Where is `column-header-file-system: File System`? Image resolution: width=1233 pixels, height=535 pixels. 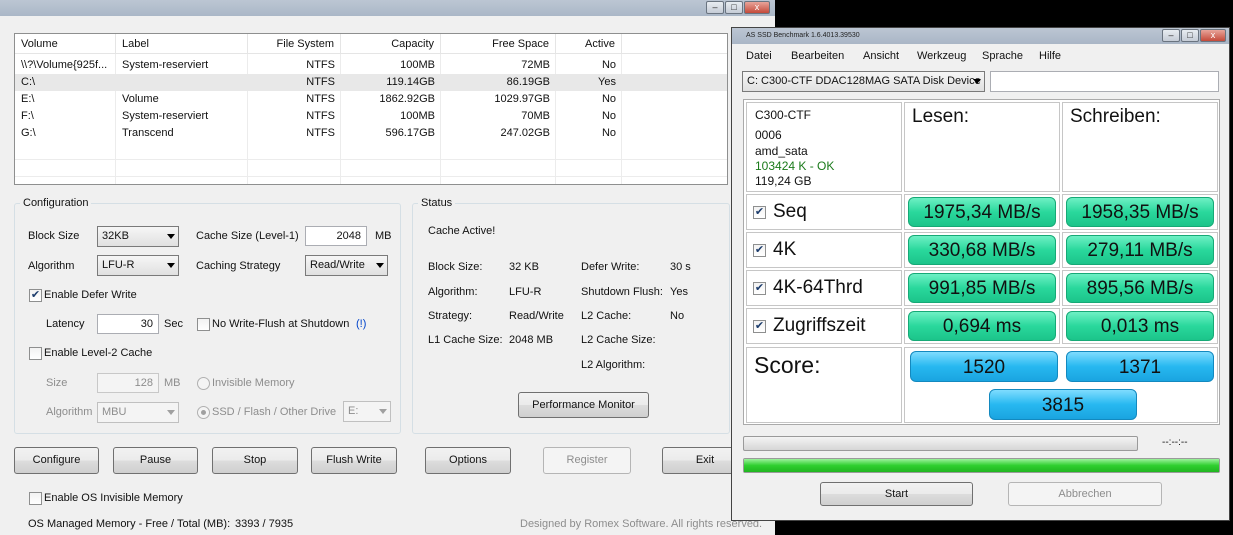 column-header-file-system: File System is located at coordinates (294, 44).